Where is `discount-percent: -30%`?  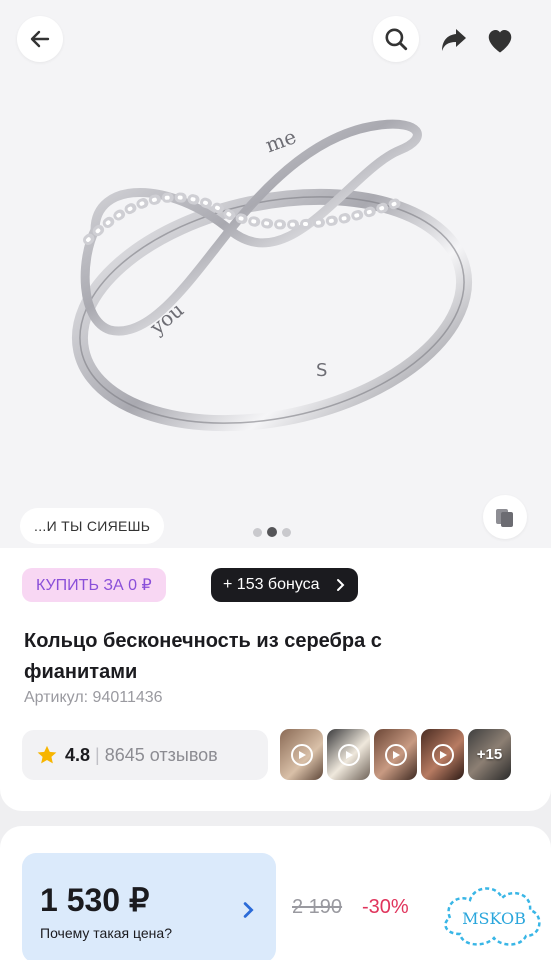
discount-percent: -30% is located at coordinates (385, 907).